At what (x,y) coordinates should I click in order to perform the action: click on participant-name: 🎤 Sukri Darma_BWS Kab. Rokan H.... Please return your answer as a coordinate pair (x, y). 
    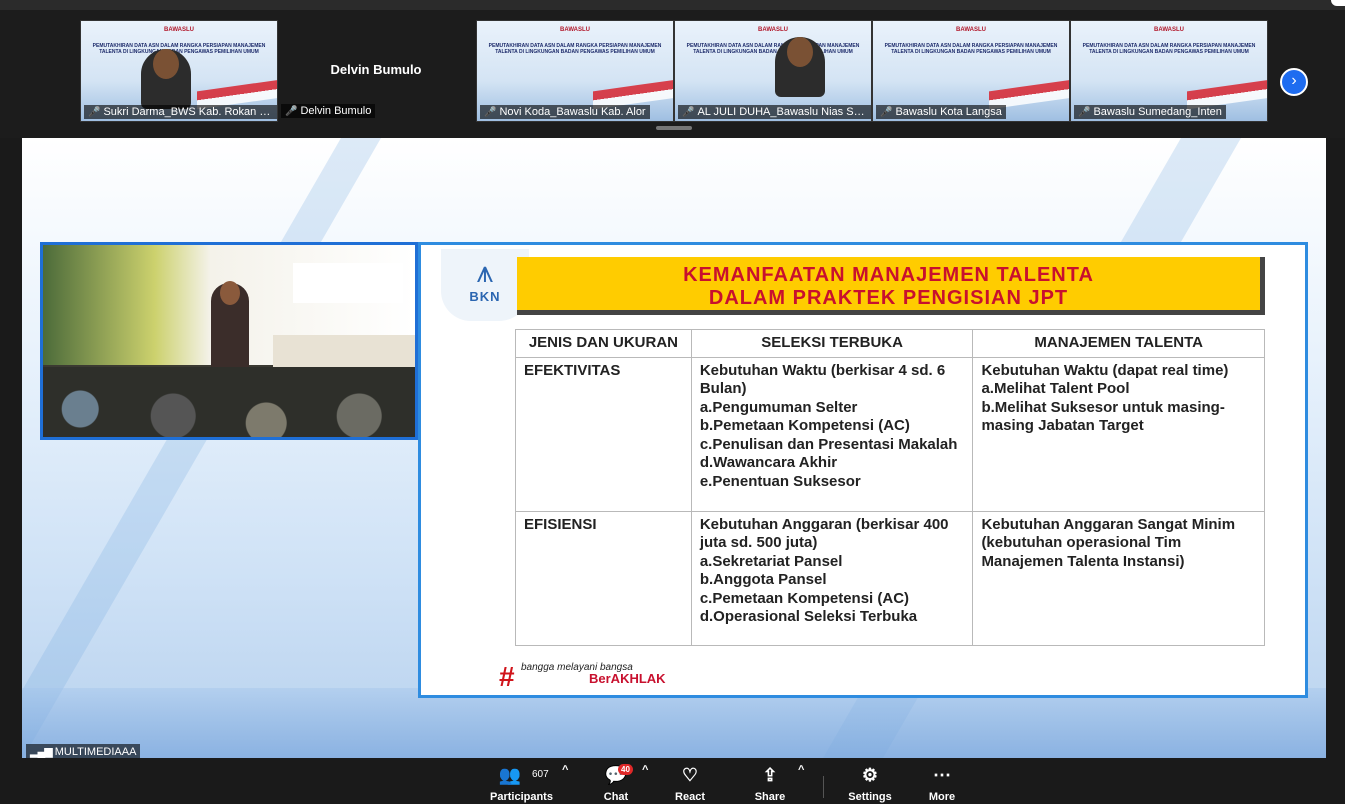
    Looking at the image, I should click on (180, 112).